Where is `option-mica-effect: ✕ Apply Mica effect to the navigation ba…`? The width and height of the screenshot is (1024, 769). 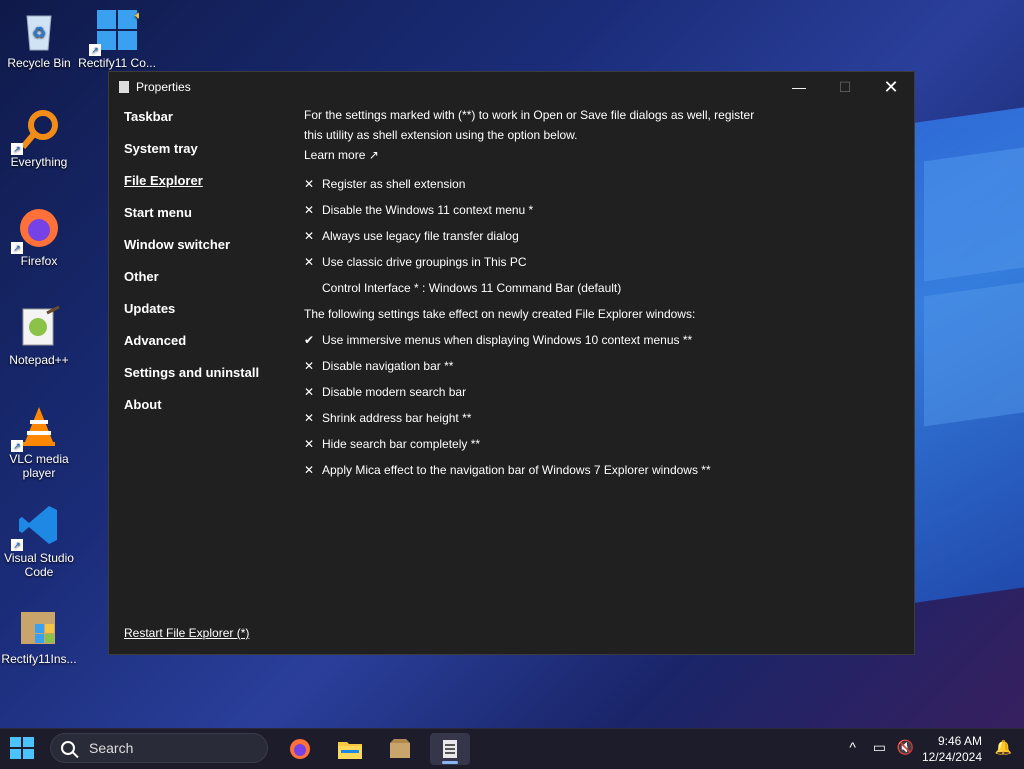 option-mica-effect: ✕ Apply Mica effect to the navigation ba… is located at coordinates (594, 470).